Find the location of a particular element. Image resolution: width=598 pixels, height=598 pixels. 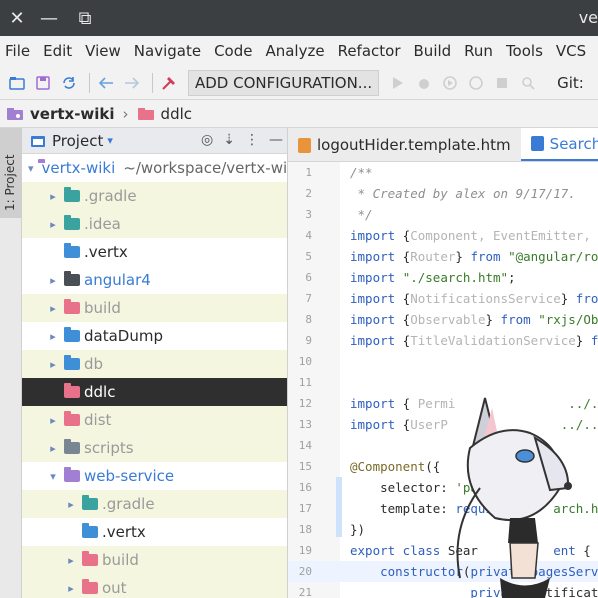

tree-item: ▸ dataDump is located at coordinates (154, 336).